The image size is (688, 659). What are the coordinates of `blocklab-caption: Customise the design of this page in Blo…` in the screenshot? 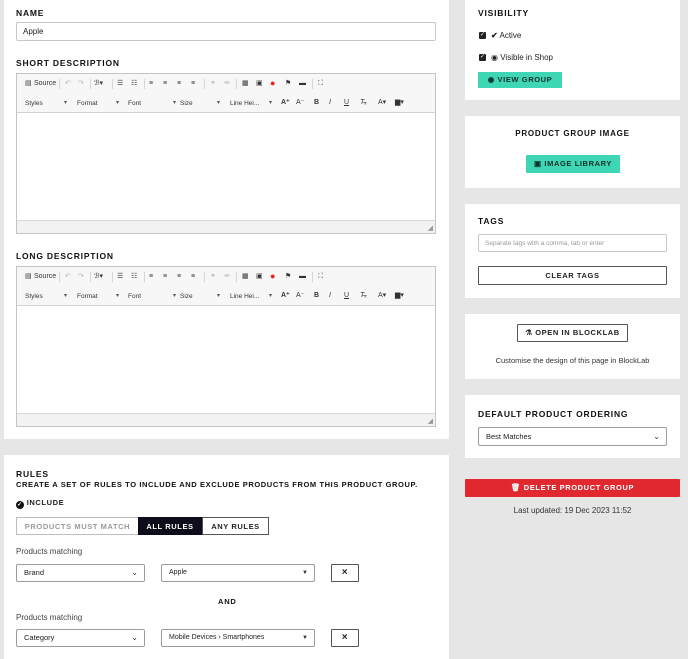 It's located at (572, 360).